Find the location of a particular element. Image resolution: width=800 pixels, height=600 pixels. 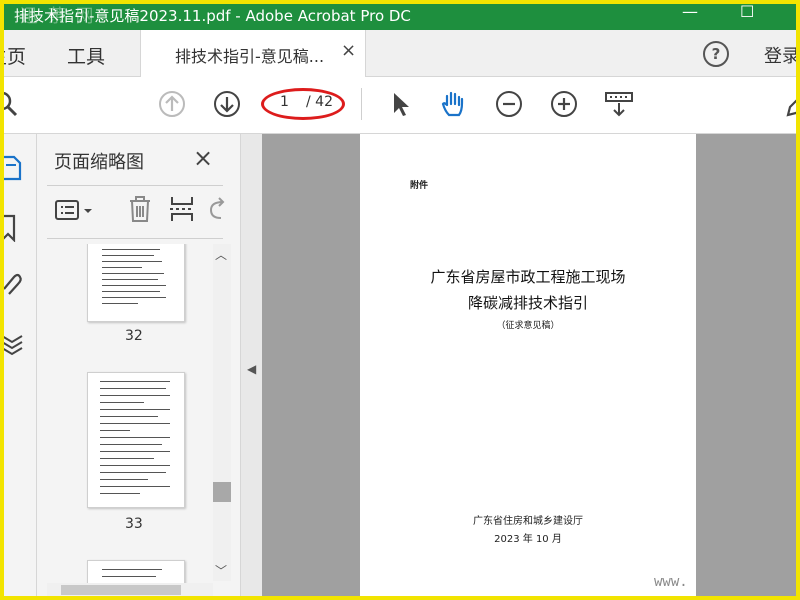

login-link: 登录 is located at coordinates (782, 55).